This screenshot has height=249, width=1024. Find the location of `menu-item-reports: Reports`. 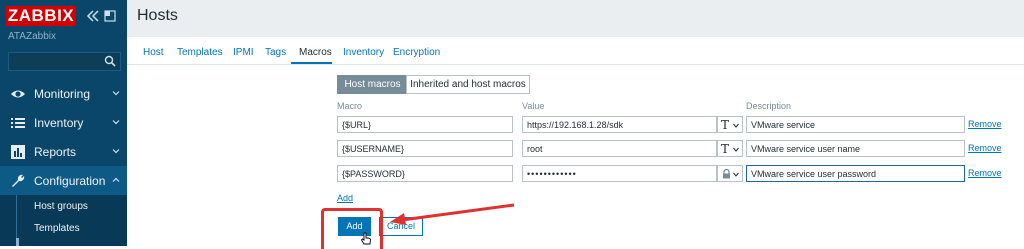

menu-item-reports: Reports is located at coordinates (63, 151).